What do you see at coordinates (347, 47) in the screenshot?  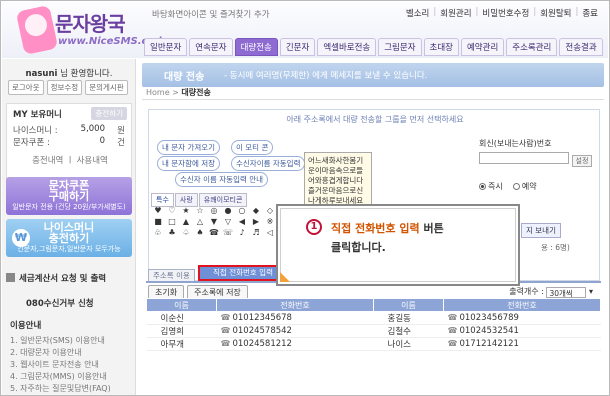 I see `nav-excel-send: 엑셀바로전송` at bounding box center [347, 47].